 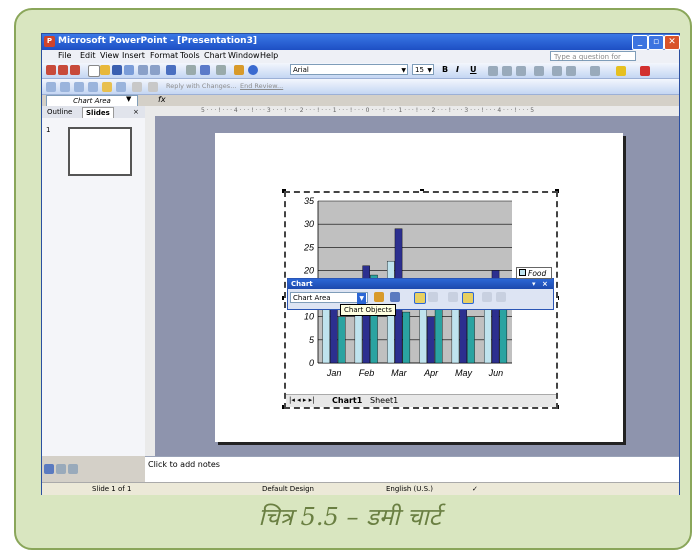 I want to click on open-folder-icon, so click(x=105, y=70).